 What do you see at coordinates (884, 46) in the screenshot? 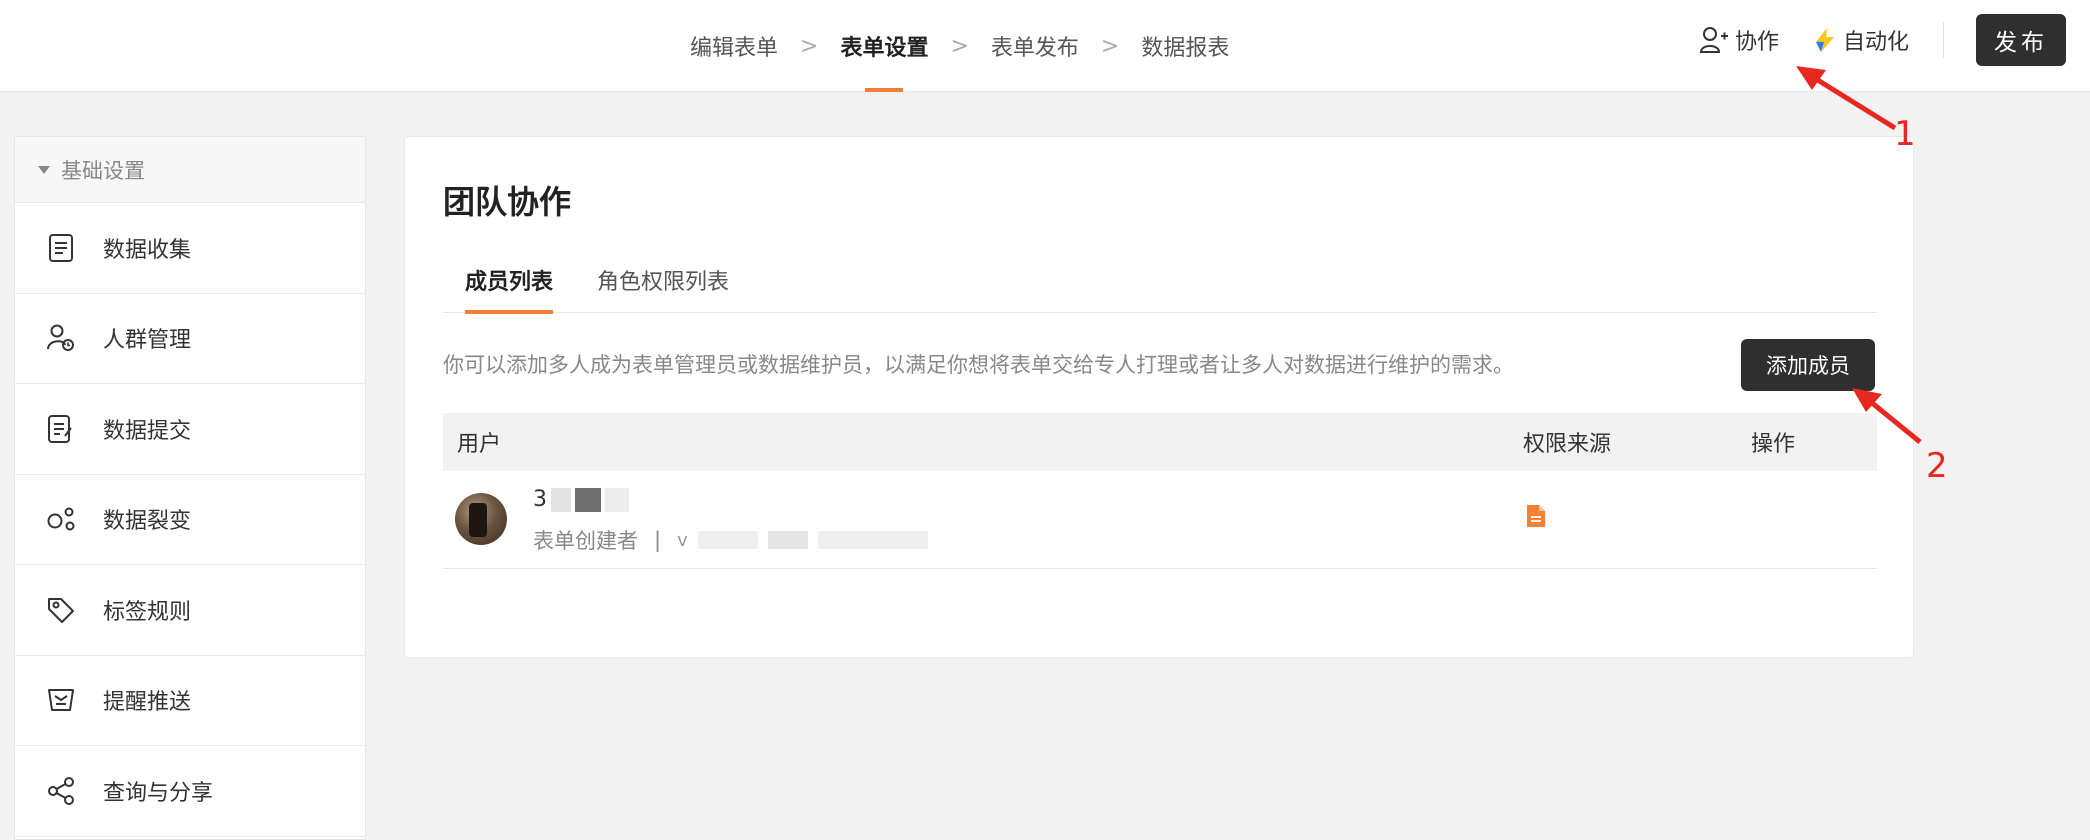
I see `step-form-settings: 表单设置` at bounding box center [884, 46].